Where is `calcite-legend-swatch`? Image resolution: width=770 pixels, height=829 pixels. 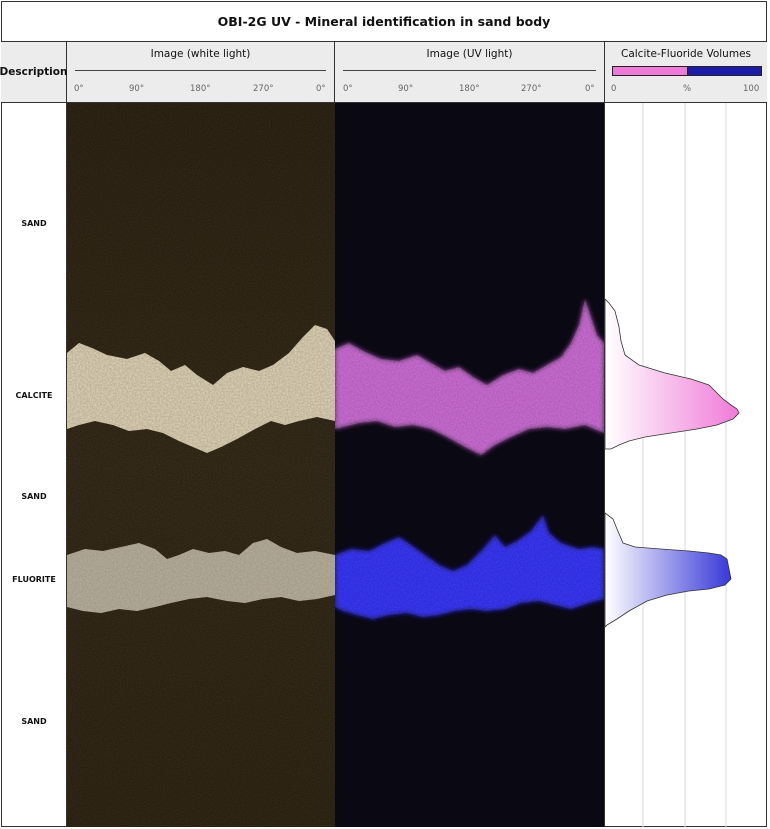 calcite-legend-swatch is located at coordinates (650, 71).